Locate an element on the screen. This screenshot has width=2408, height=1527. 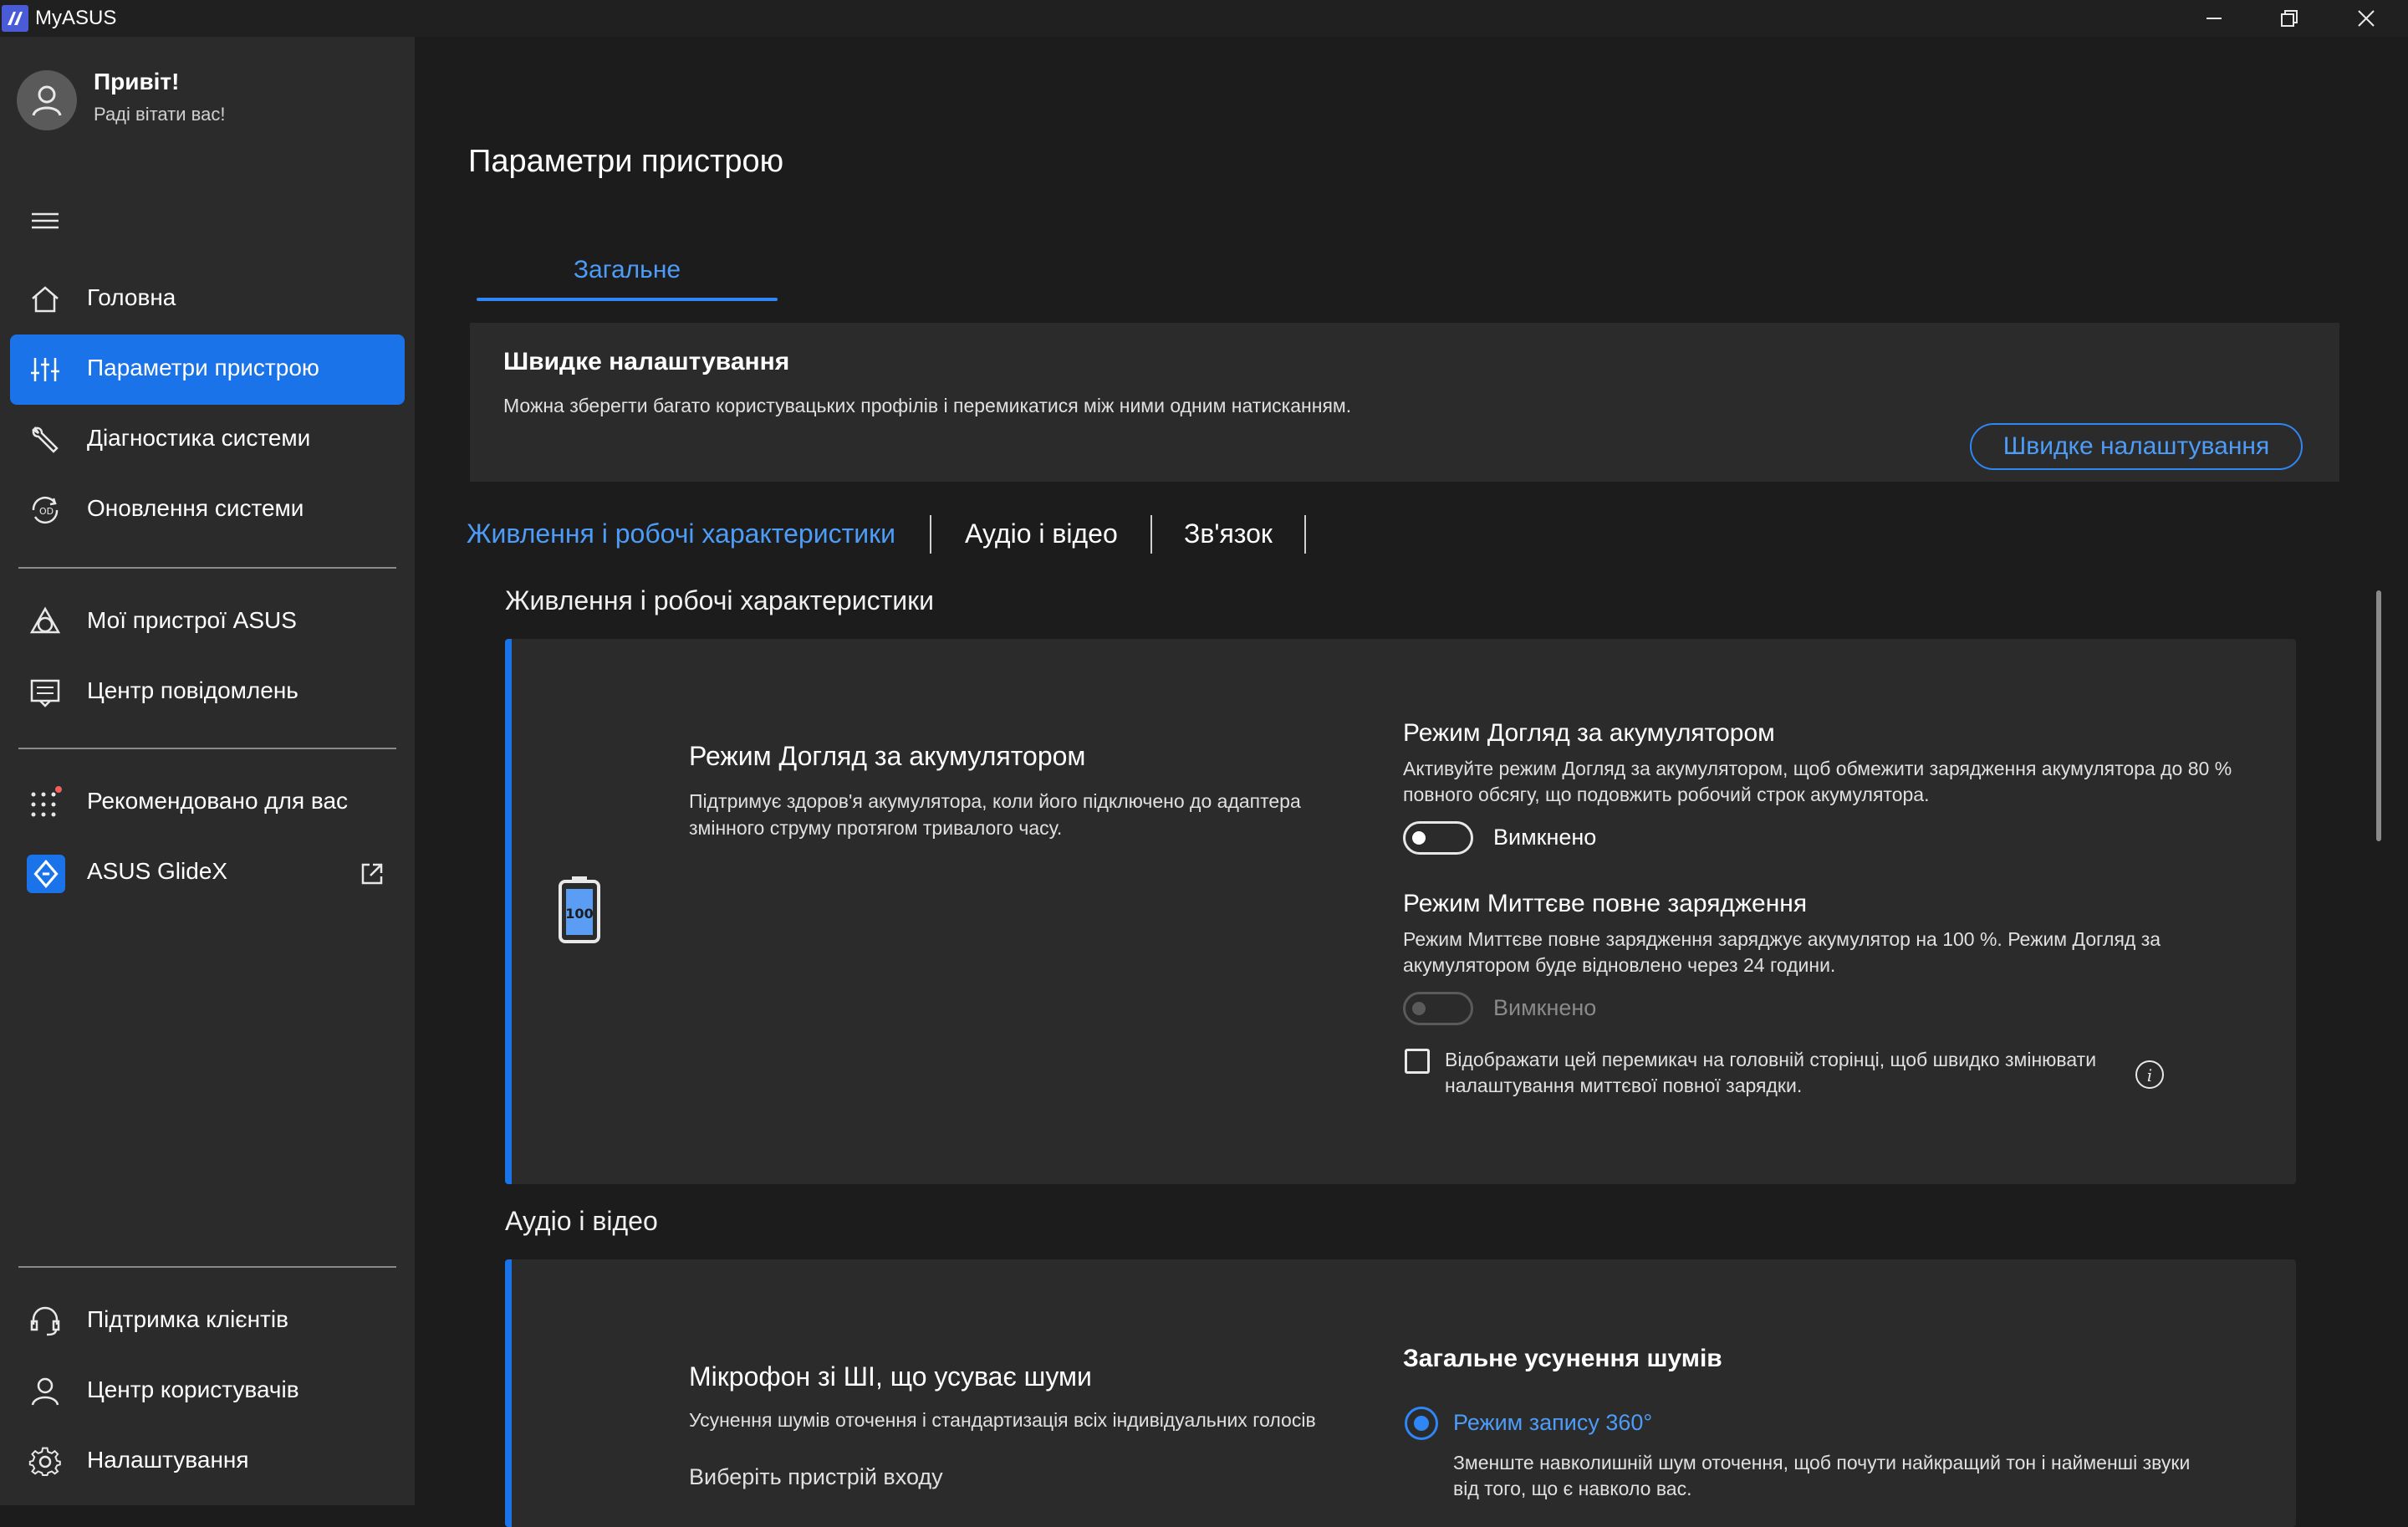
info-icon: i is located at coordinates (2150, 1075).